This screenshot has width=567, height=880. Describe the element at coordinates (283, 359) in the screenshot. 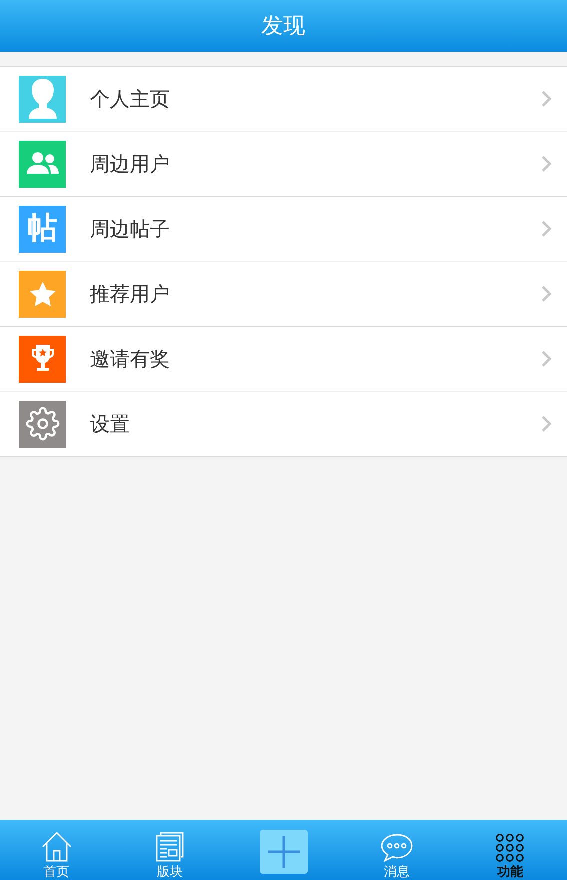

I see `menu-item: 邀请有奖` at that location.